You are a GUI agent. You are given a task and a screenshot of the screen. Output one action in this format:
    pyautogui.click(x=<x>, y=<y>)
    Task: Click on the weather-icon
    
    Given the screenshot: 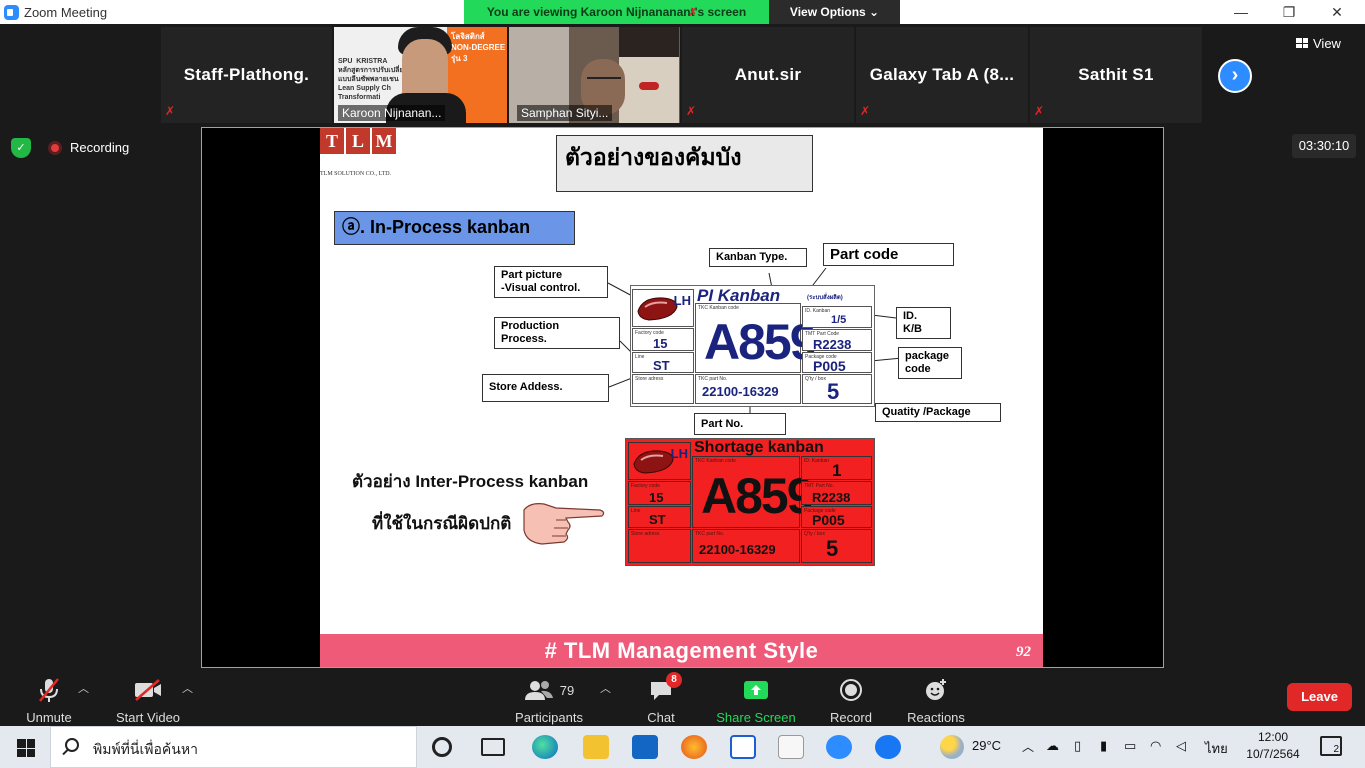 What is the action you would take?
    pyautogui.click(x=952, y=747)
    